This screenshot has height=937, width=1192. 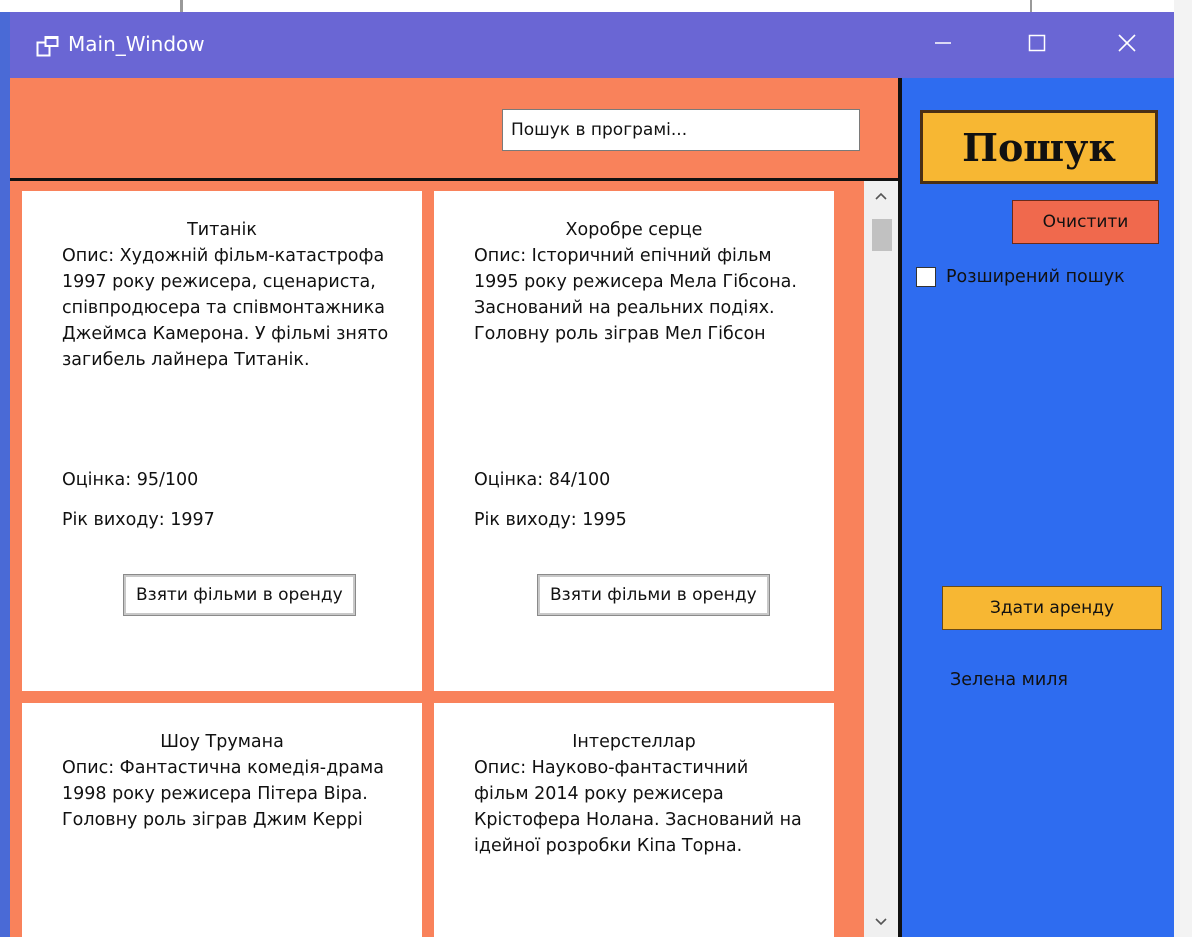 I want to click on advanced-search-label: Розширений пошук, so click(x=1035, y=277).